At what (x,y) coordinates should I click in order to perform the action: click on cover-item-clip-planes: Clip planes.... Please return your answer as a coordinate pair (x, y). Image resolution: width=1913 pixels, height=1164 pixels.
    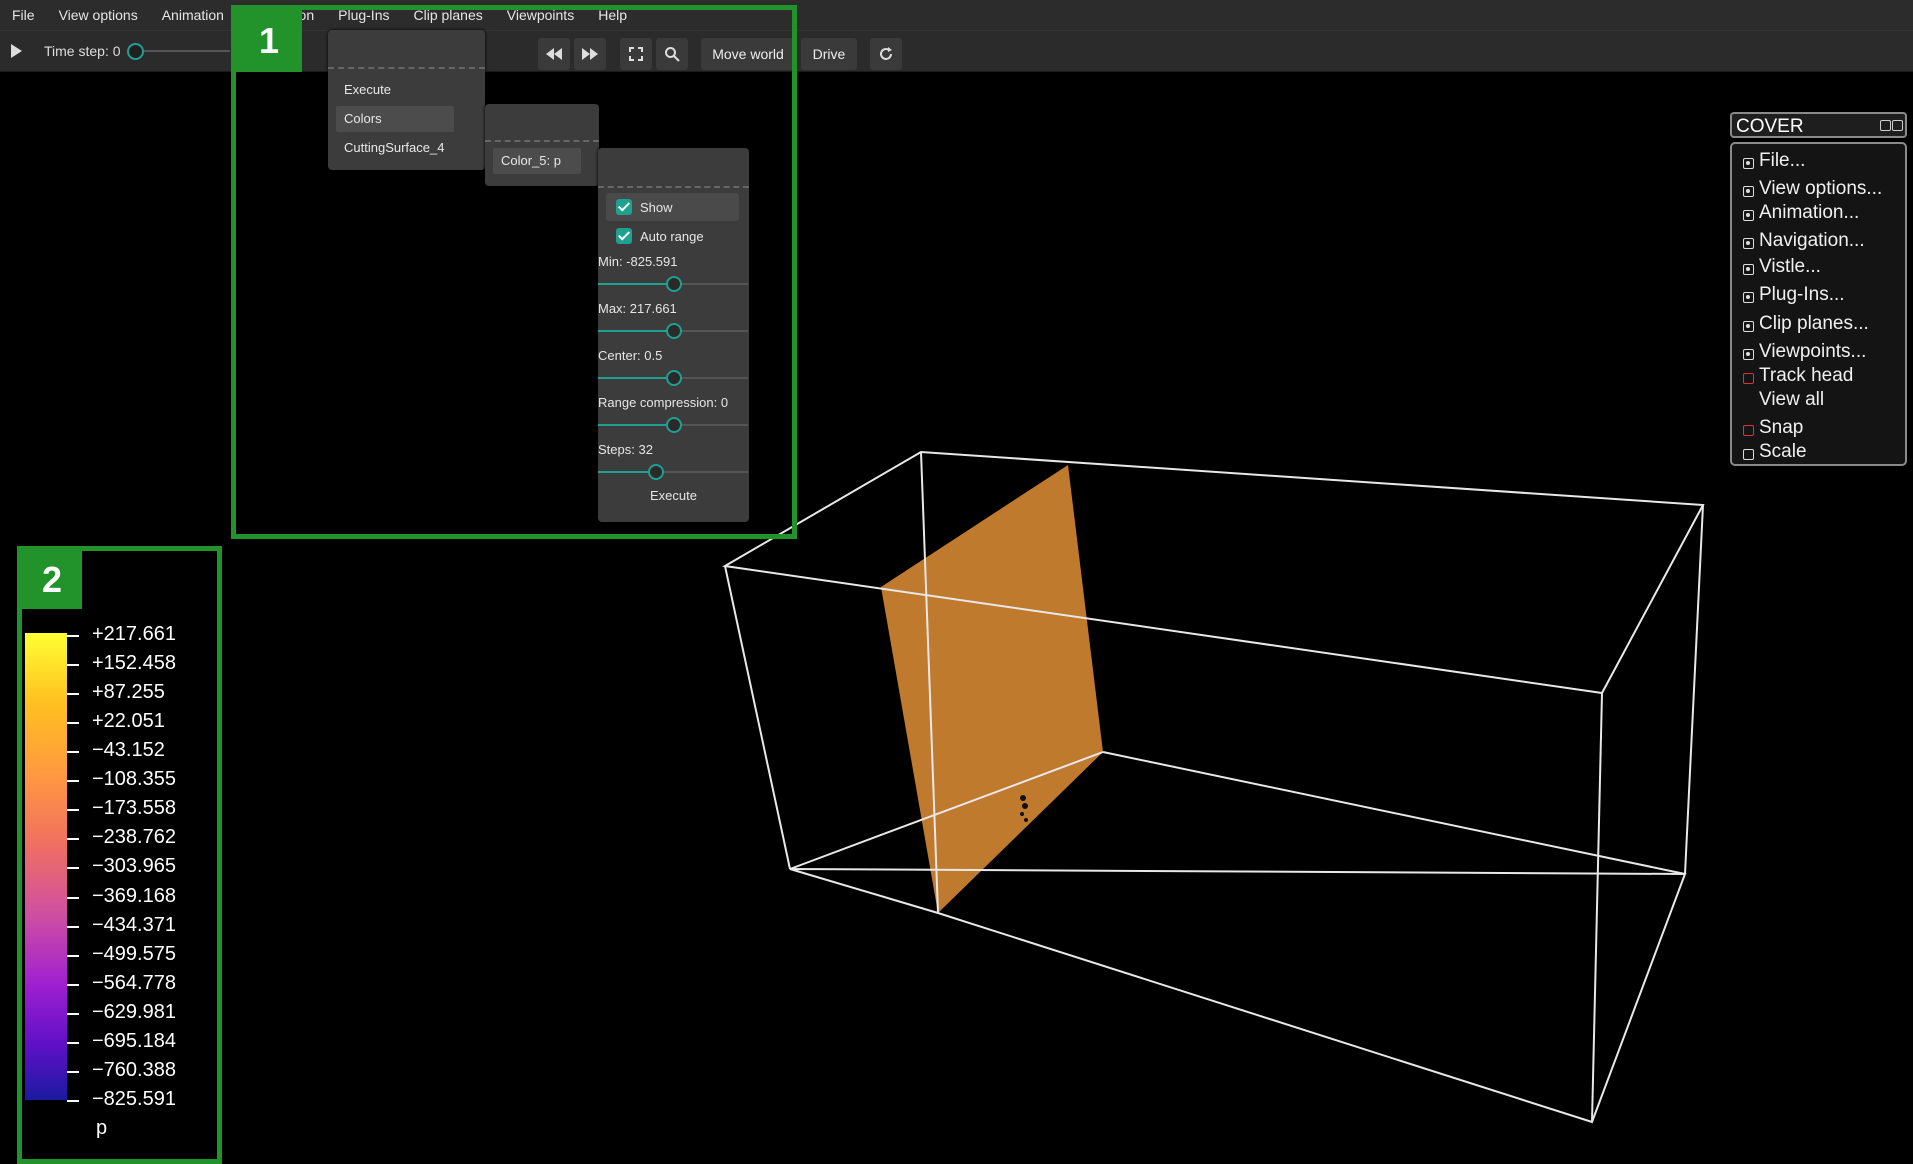
    Looking at the image, I should click on (1817, 325).